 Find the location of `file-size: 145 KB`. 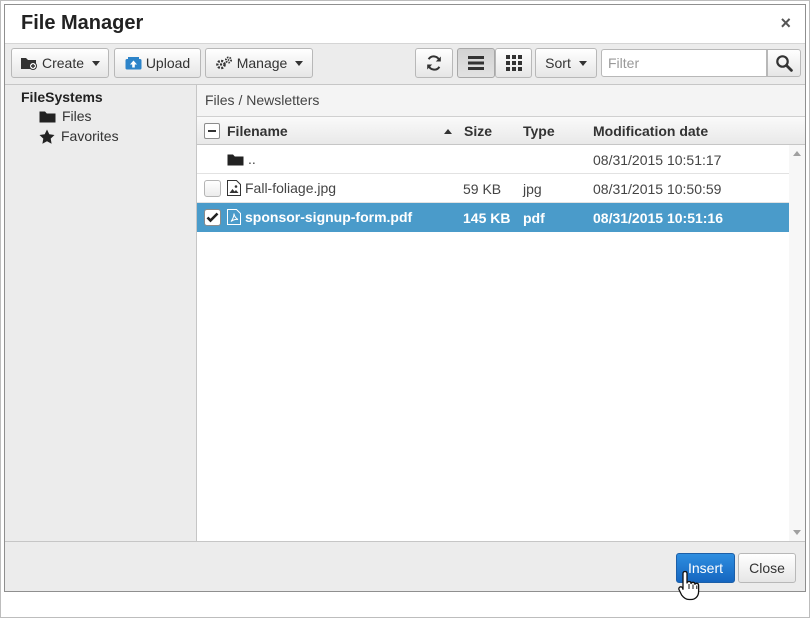

file-size: 145 KB is located at coordinates (487, 218).